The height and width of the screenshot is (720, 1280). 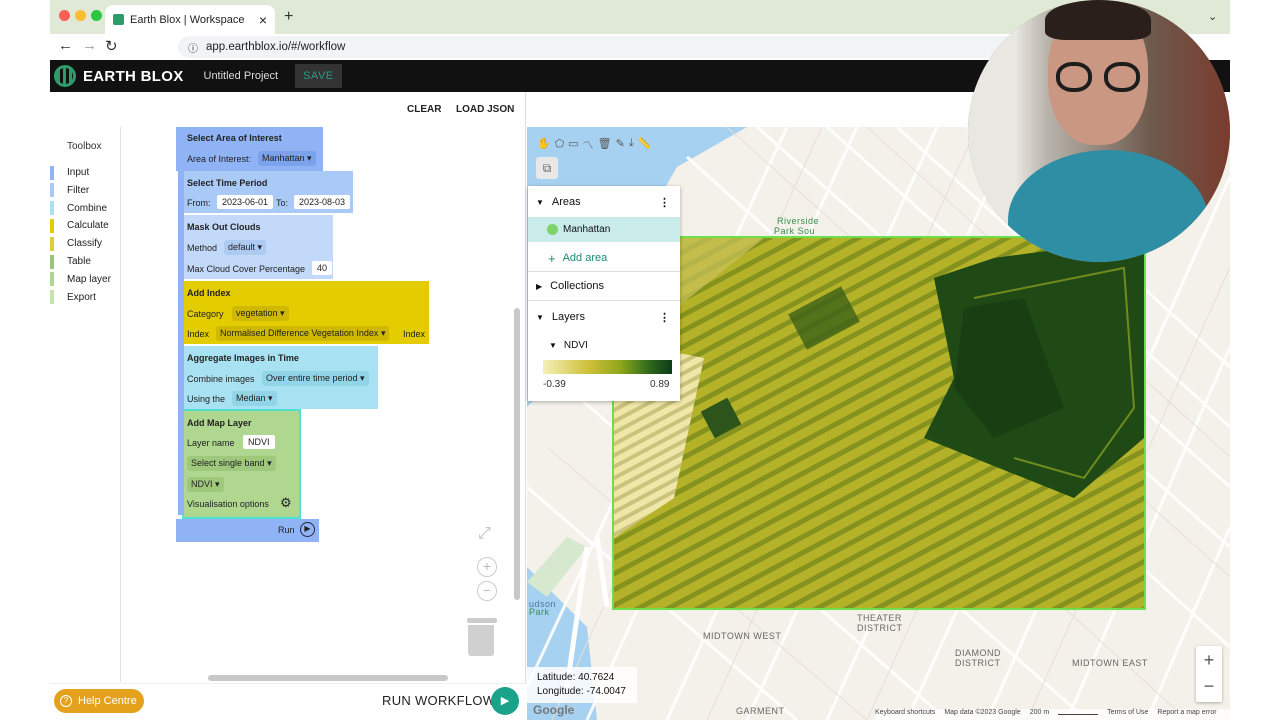 What do you see at coordinates (485, 109) in the screenshot?
I see `load-json-button: LOAD JSON` at bounding box center [485, 109].